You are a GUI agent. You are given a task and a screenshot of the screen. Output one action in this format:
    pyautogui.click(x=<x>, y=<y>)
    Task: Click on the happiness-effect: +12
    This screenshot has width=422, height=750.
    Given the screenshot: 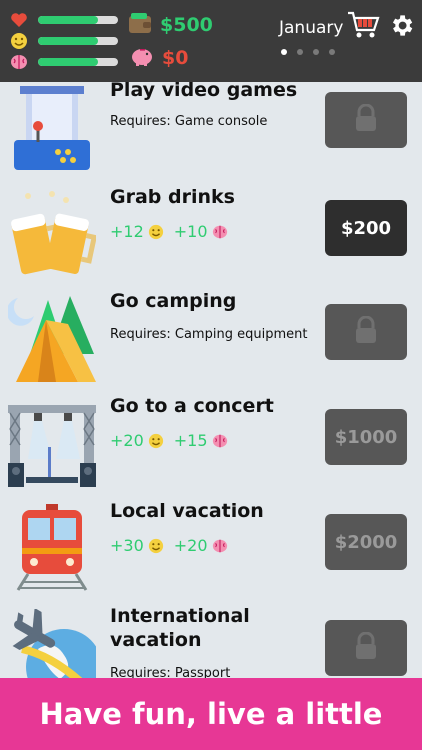 What is the action you would take?
    pyautogui.click(x=137, y=231)
    